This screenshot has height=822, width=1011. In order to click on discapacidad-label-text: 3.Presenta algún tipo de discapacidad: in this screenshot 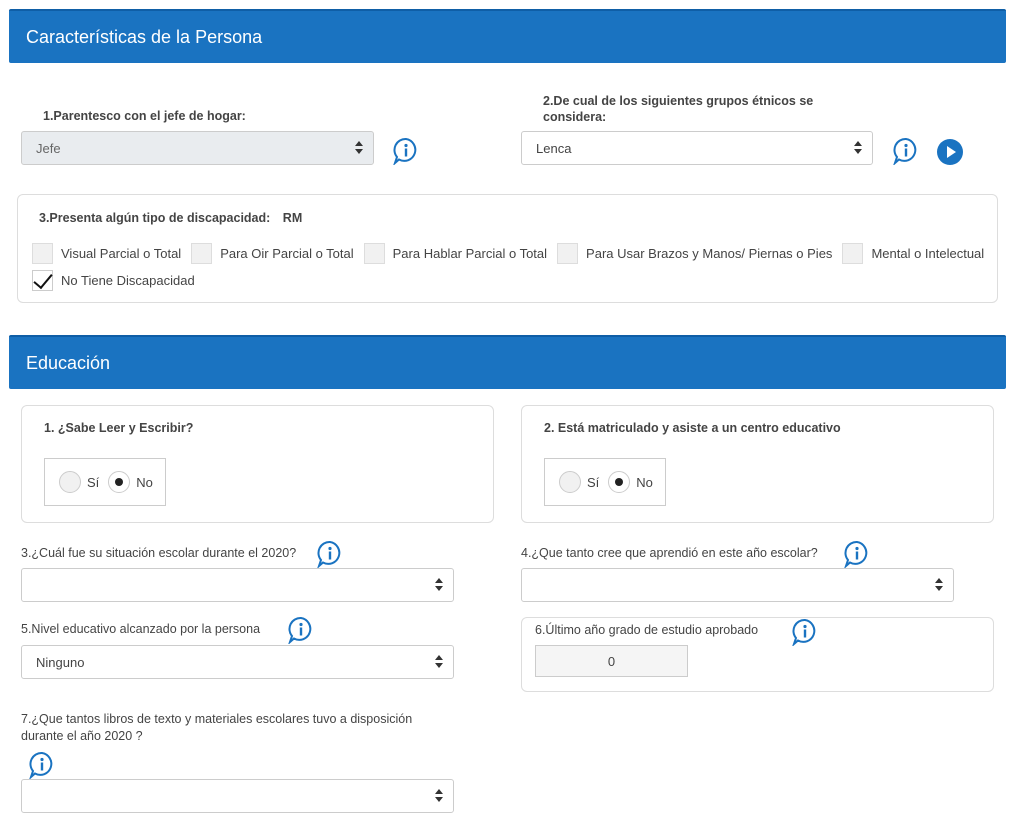, I will do `click(155, 218)`.